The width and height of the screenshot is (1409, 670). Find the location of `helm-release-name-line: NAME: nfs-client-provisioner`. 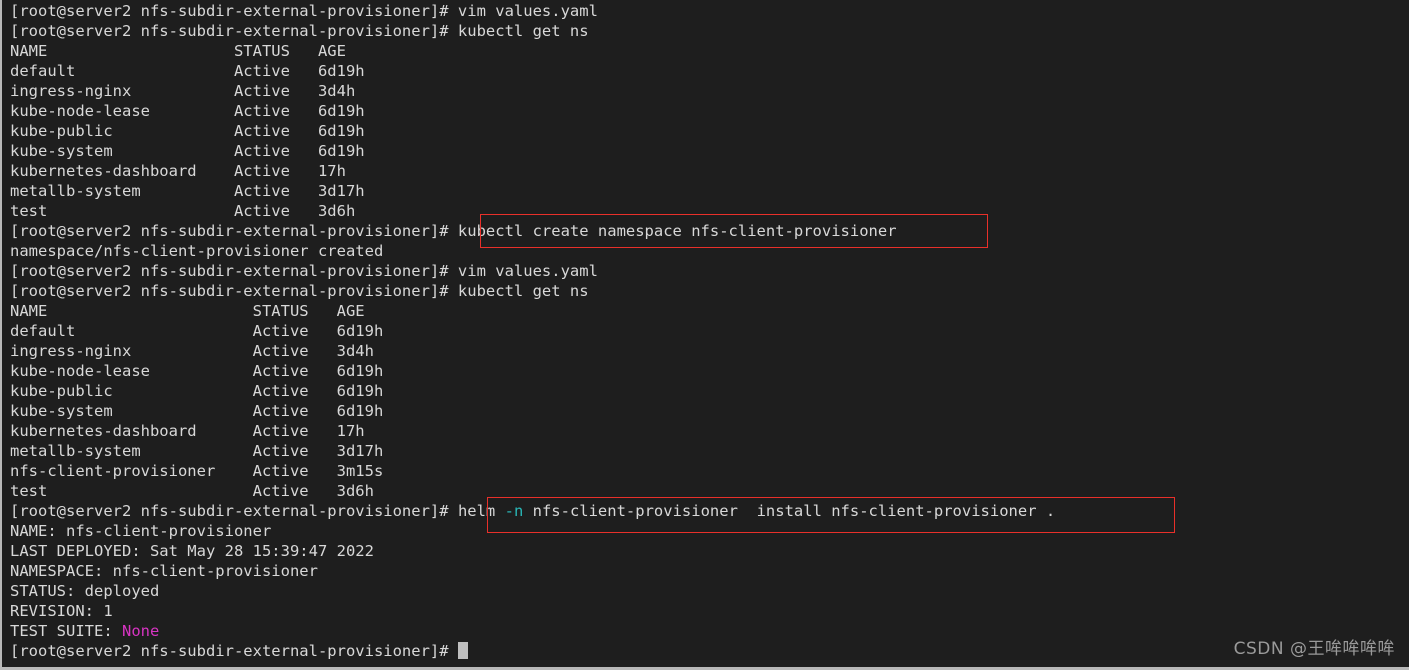

helm-release-name-line: NAME: nfs-client-provisioner is located at coordinates (705, 531).